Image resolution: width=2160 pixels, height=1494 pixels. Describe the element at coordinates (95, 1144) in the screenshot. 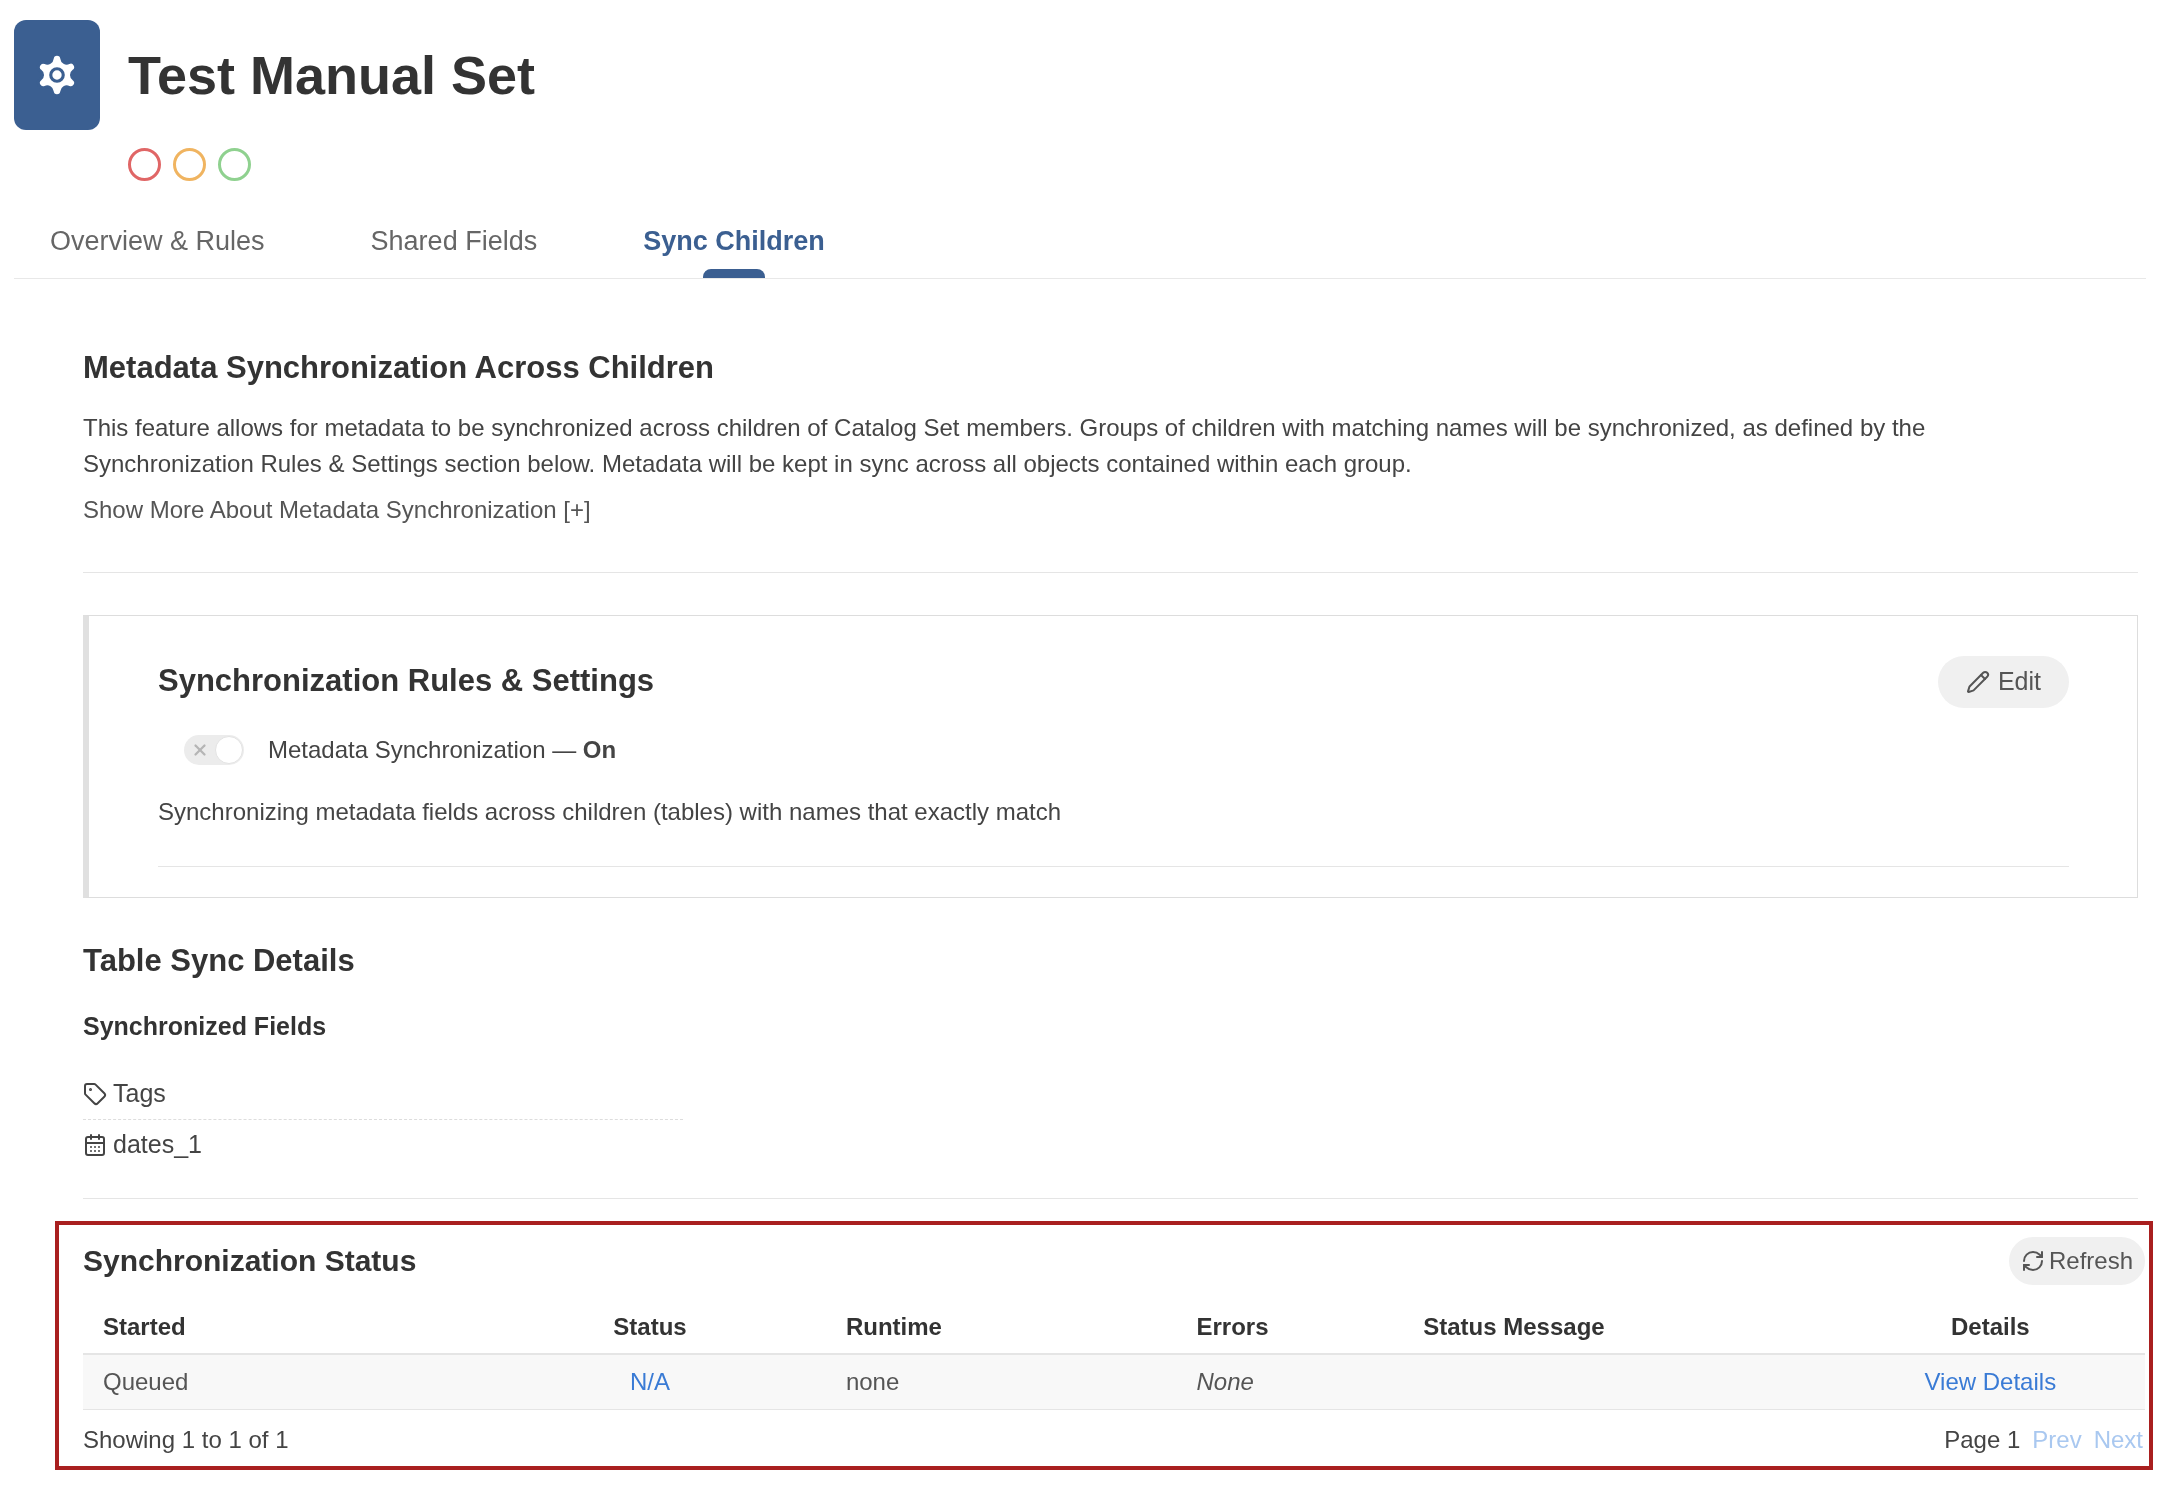

I see `calendar-icon` at that location.